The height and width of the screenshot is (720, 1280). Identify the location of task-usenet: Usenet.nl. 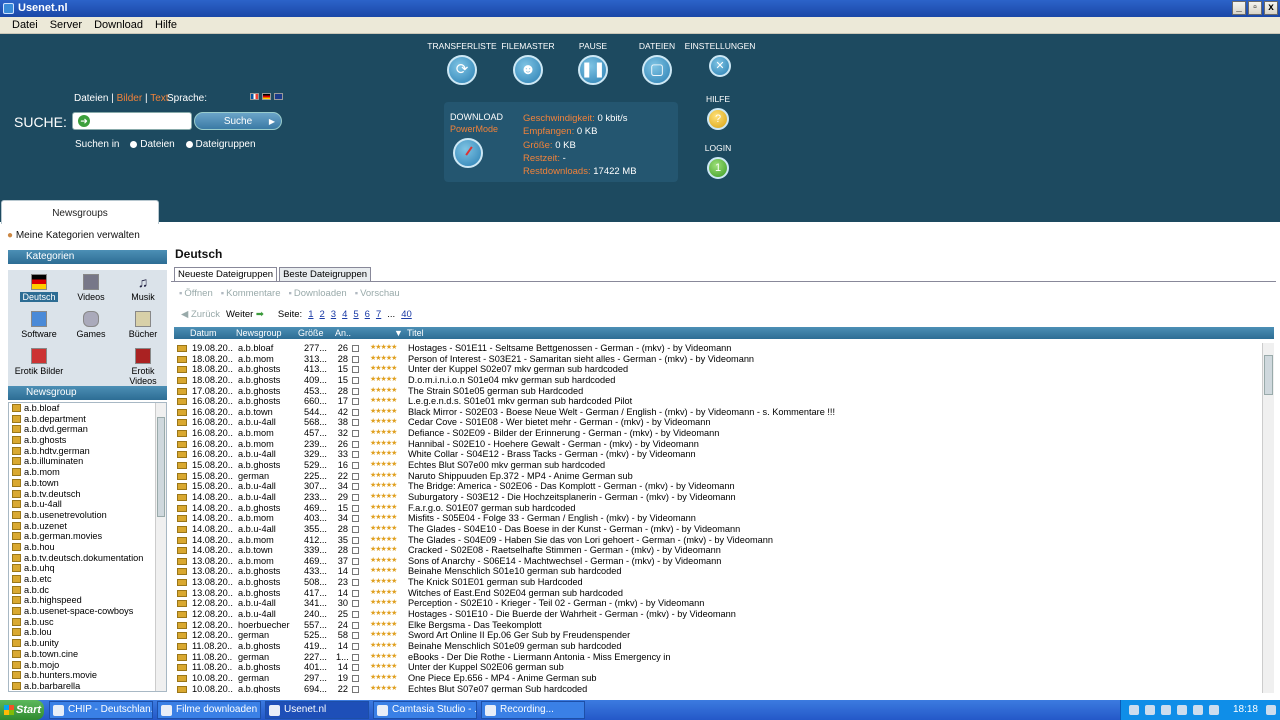
(317, 710).